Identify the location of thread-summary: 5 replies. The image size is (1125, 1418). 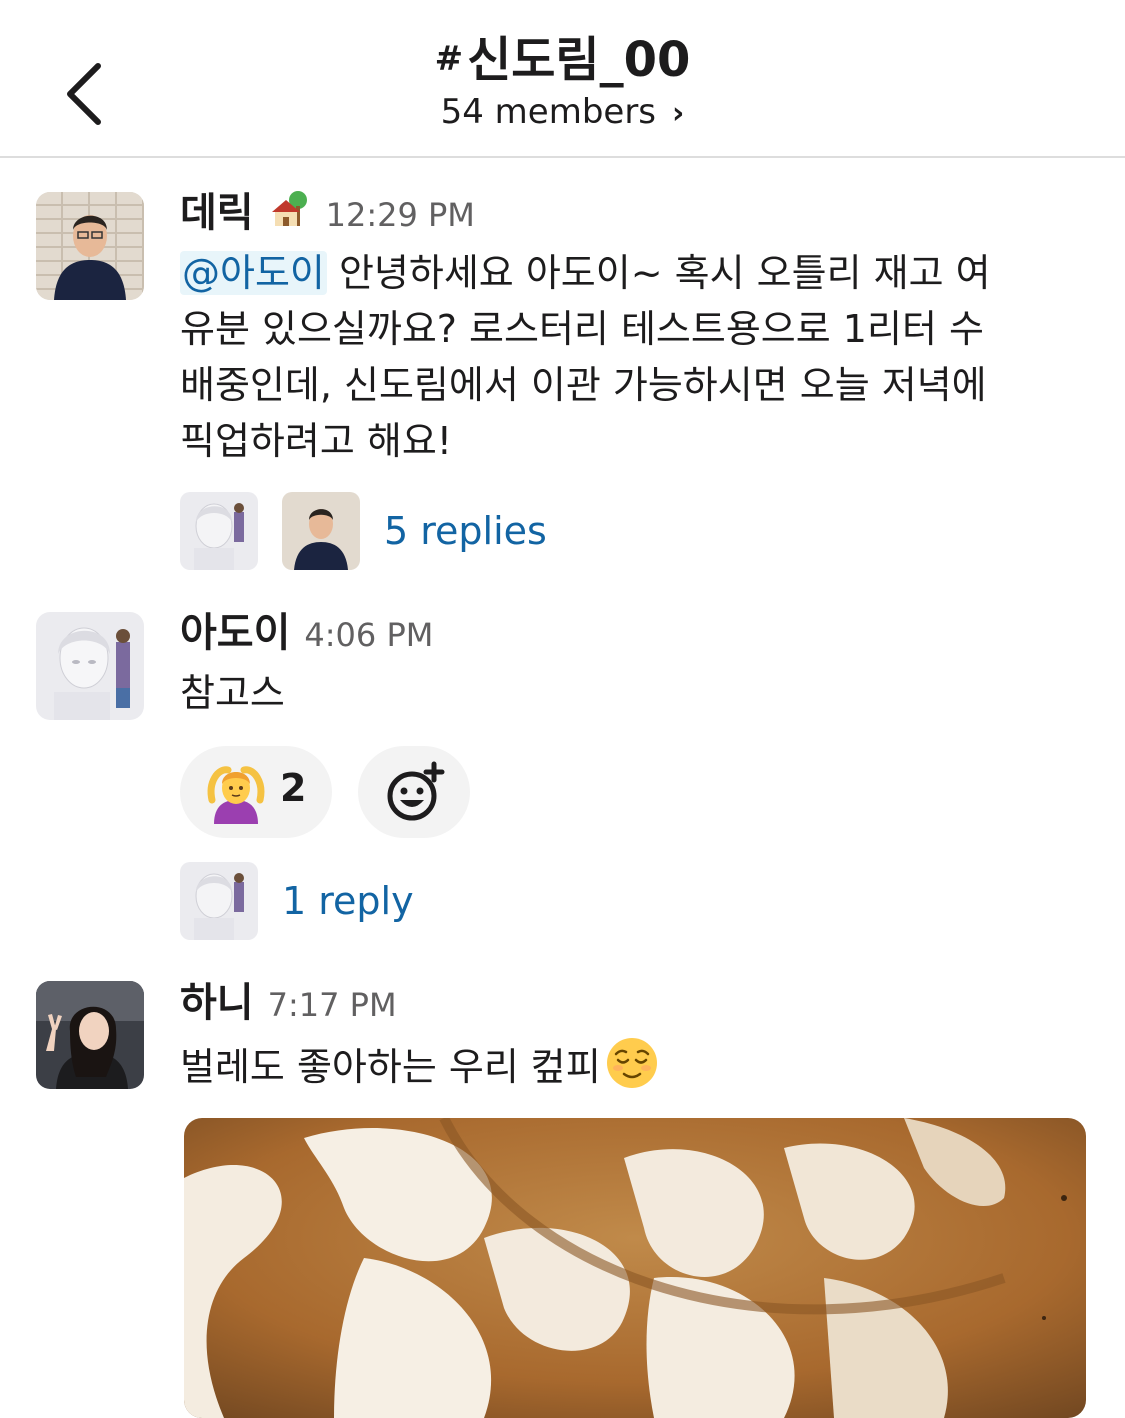
(363, 531).